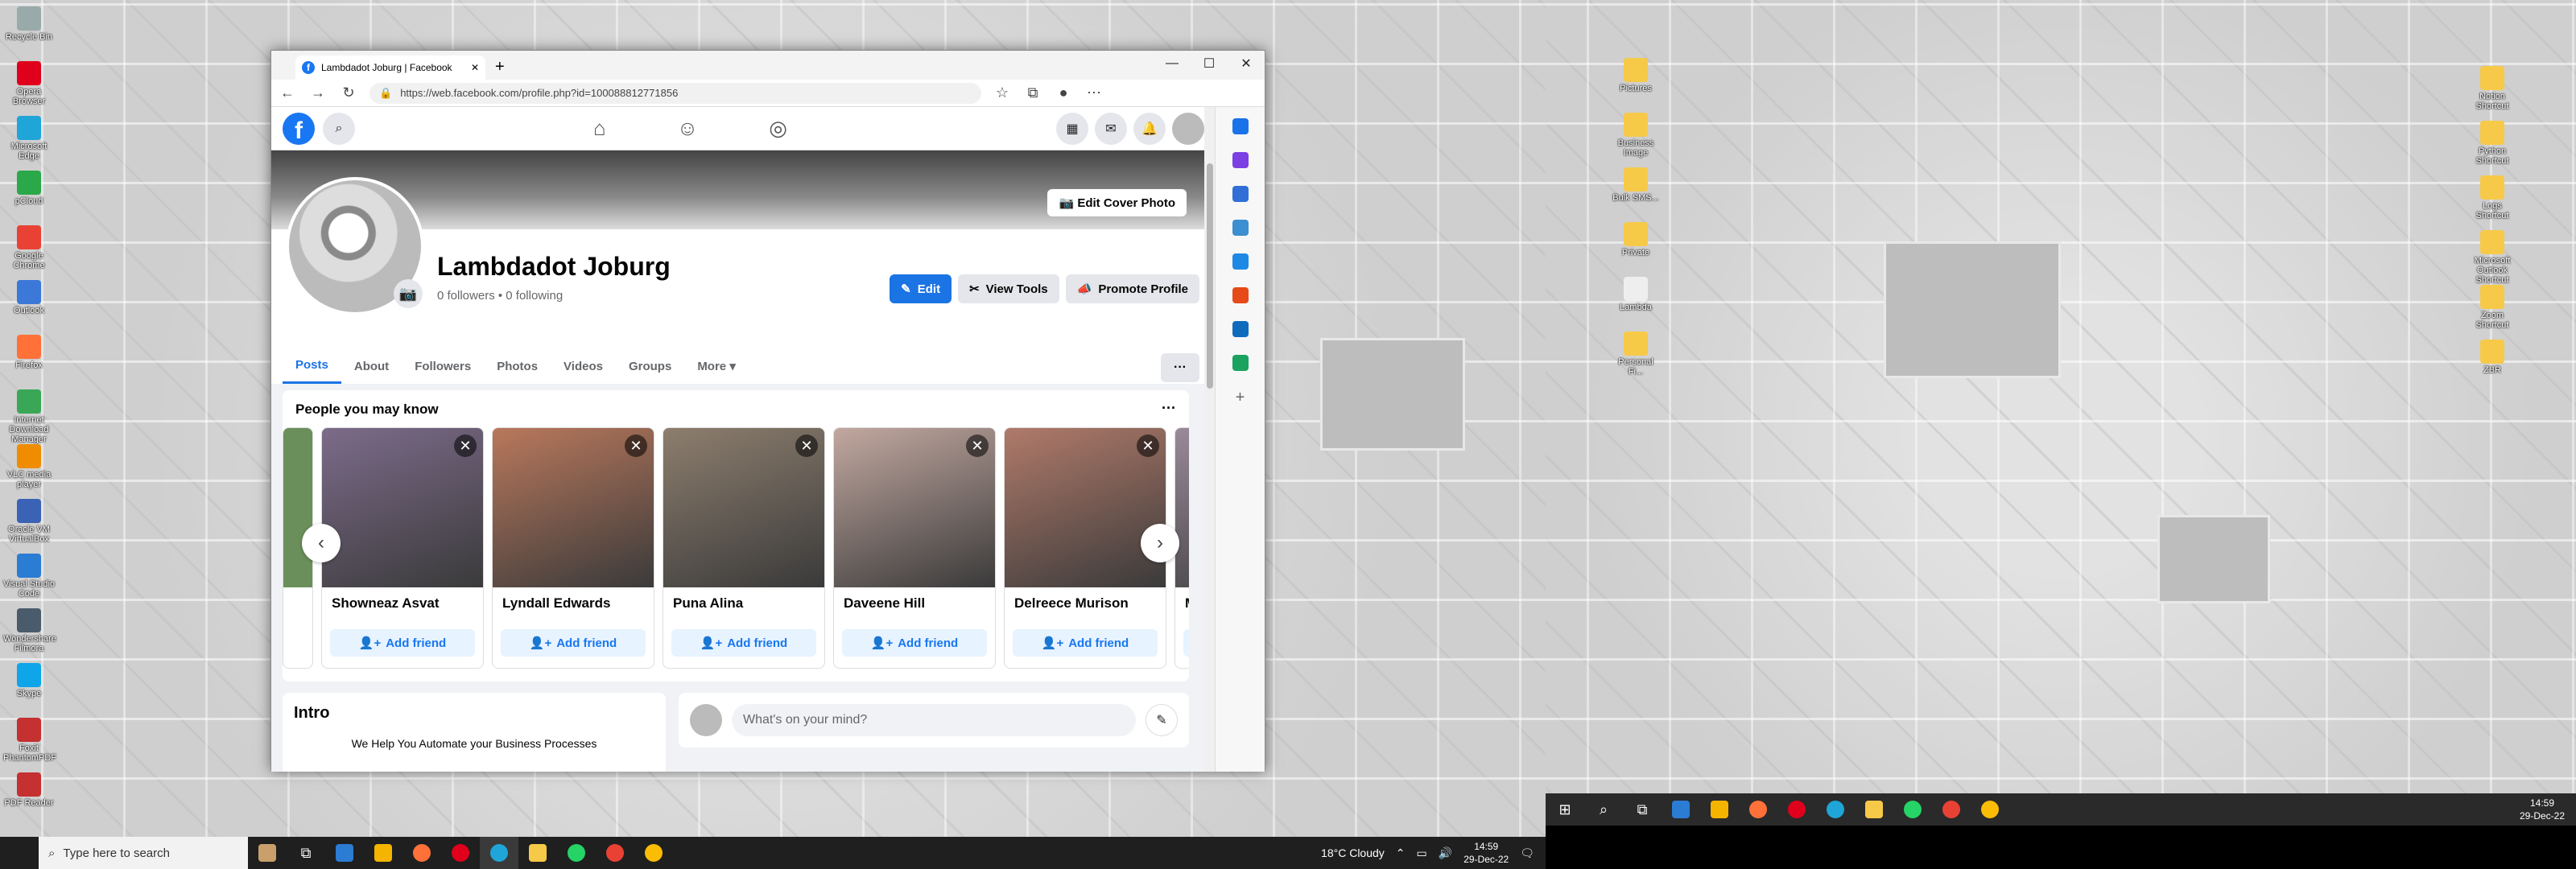 Image resolution: width=2576 pixels, height=869 pixels. I want to click on edit-cover-photo-button: 📷 Edit Cover Photo, so click(1117, 202).